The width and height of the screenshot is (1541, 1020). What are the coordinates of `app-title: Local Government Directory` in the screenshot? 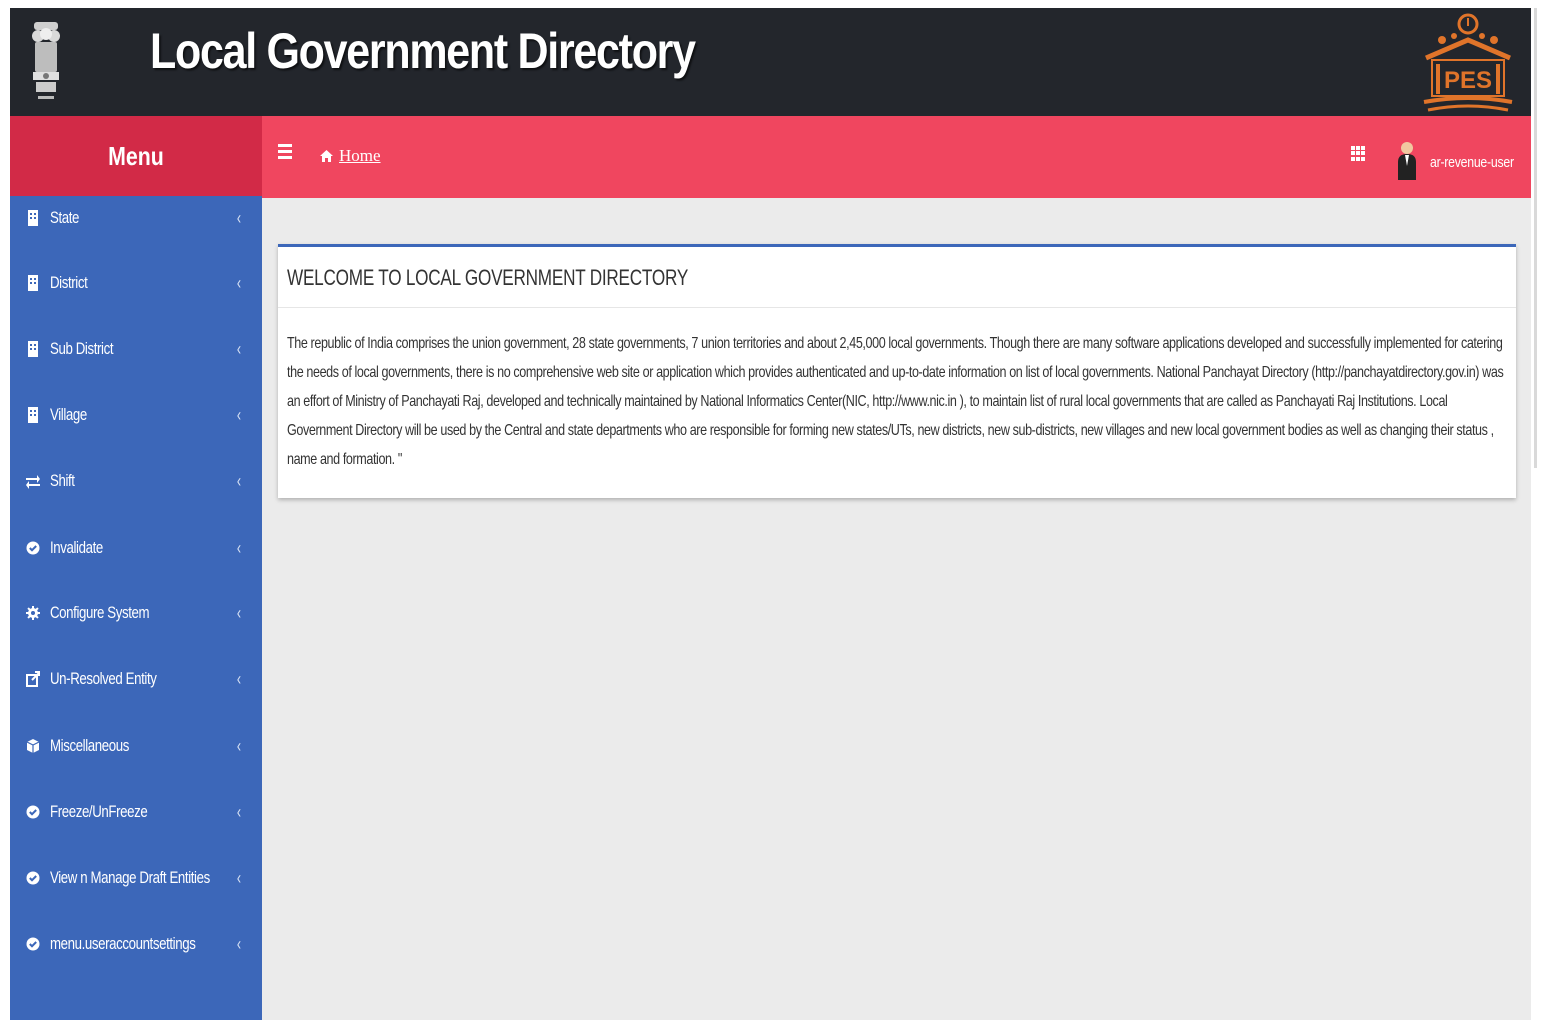 It's located at (423, 51).